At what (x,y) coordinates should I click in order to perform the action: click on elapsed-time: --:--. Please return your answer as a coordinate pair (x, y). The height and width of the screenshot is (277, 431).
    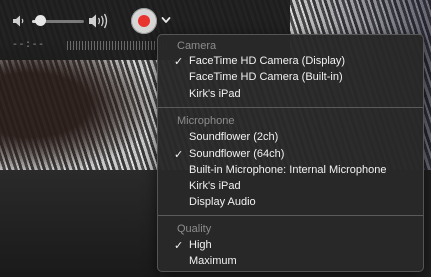
    Looking at the image, I should click on (28, 45).